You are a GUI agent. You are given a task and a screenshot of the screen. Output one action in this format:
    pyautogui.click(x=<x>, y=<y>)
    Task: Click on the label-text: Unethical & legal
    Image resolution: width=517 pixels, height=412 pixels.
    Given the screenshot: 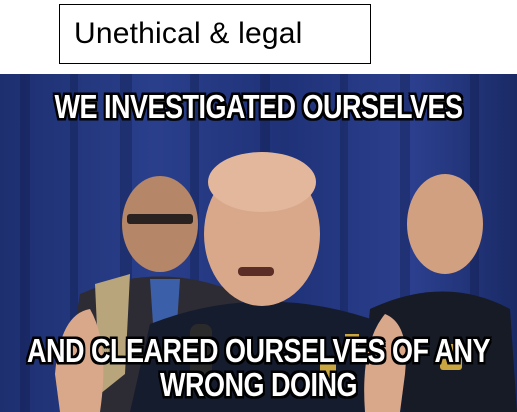 What is the action you would take?
    pyautogui.click(x=188, y=33)
    